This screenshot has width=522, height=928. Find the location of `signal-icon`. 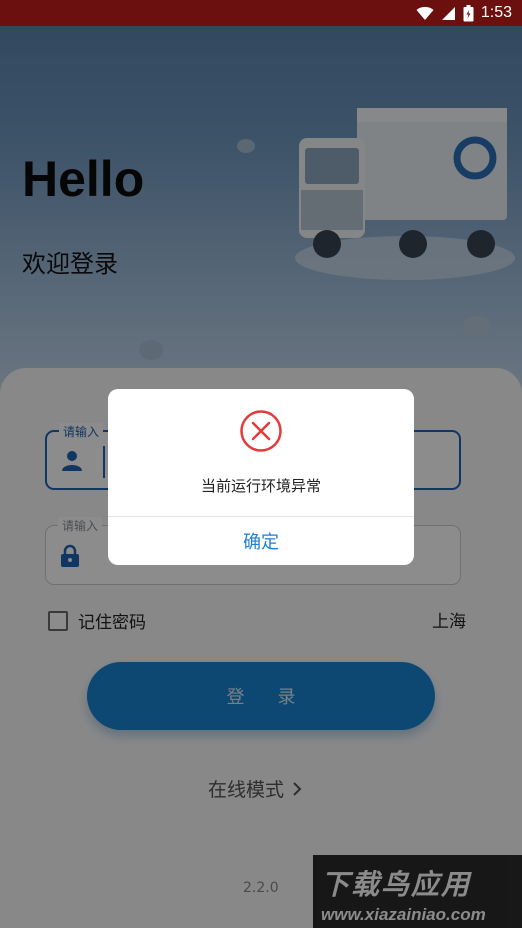

signal-icon is located at coordinates (448, 13).